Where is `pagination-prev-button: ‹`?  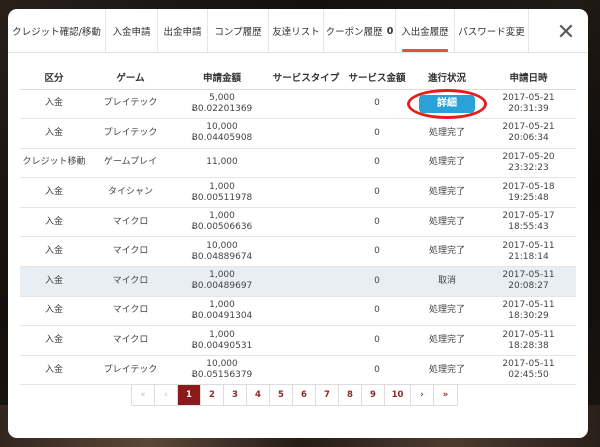
pagination-prev-button: ‹ is located at coordinates (166, 395).